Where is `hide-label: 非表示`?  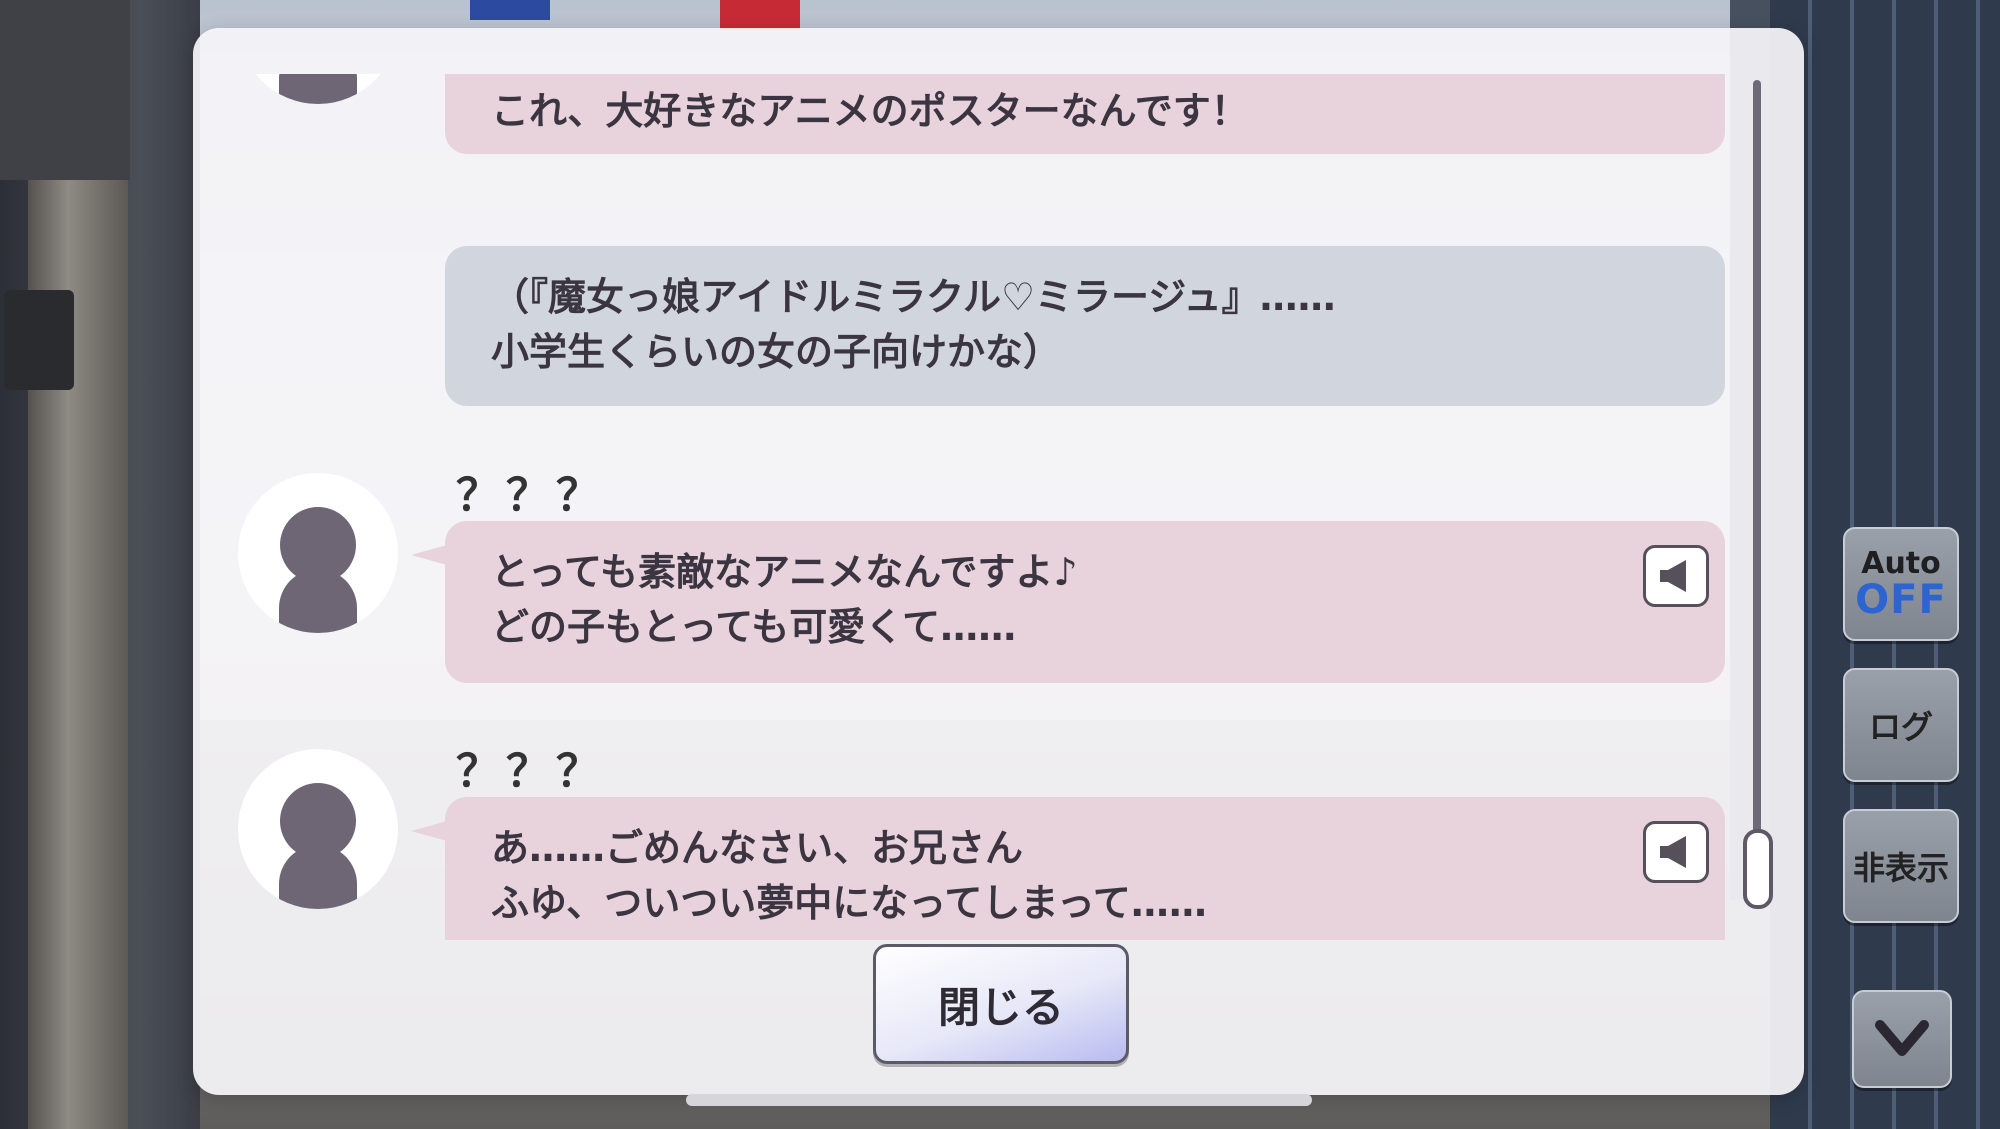 hide-label: 非表示 is located at coordinates (1900, 868).